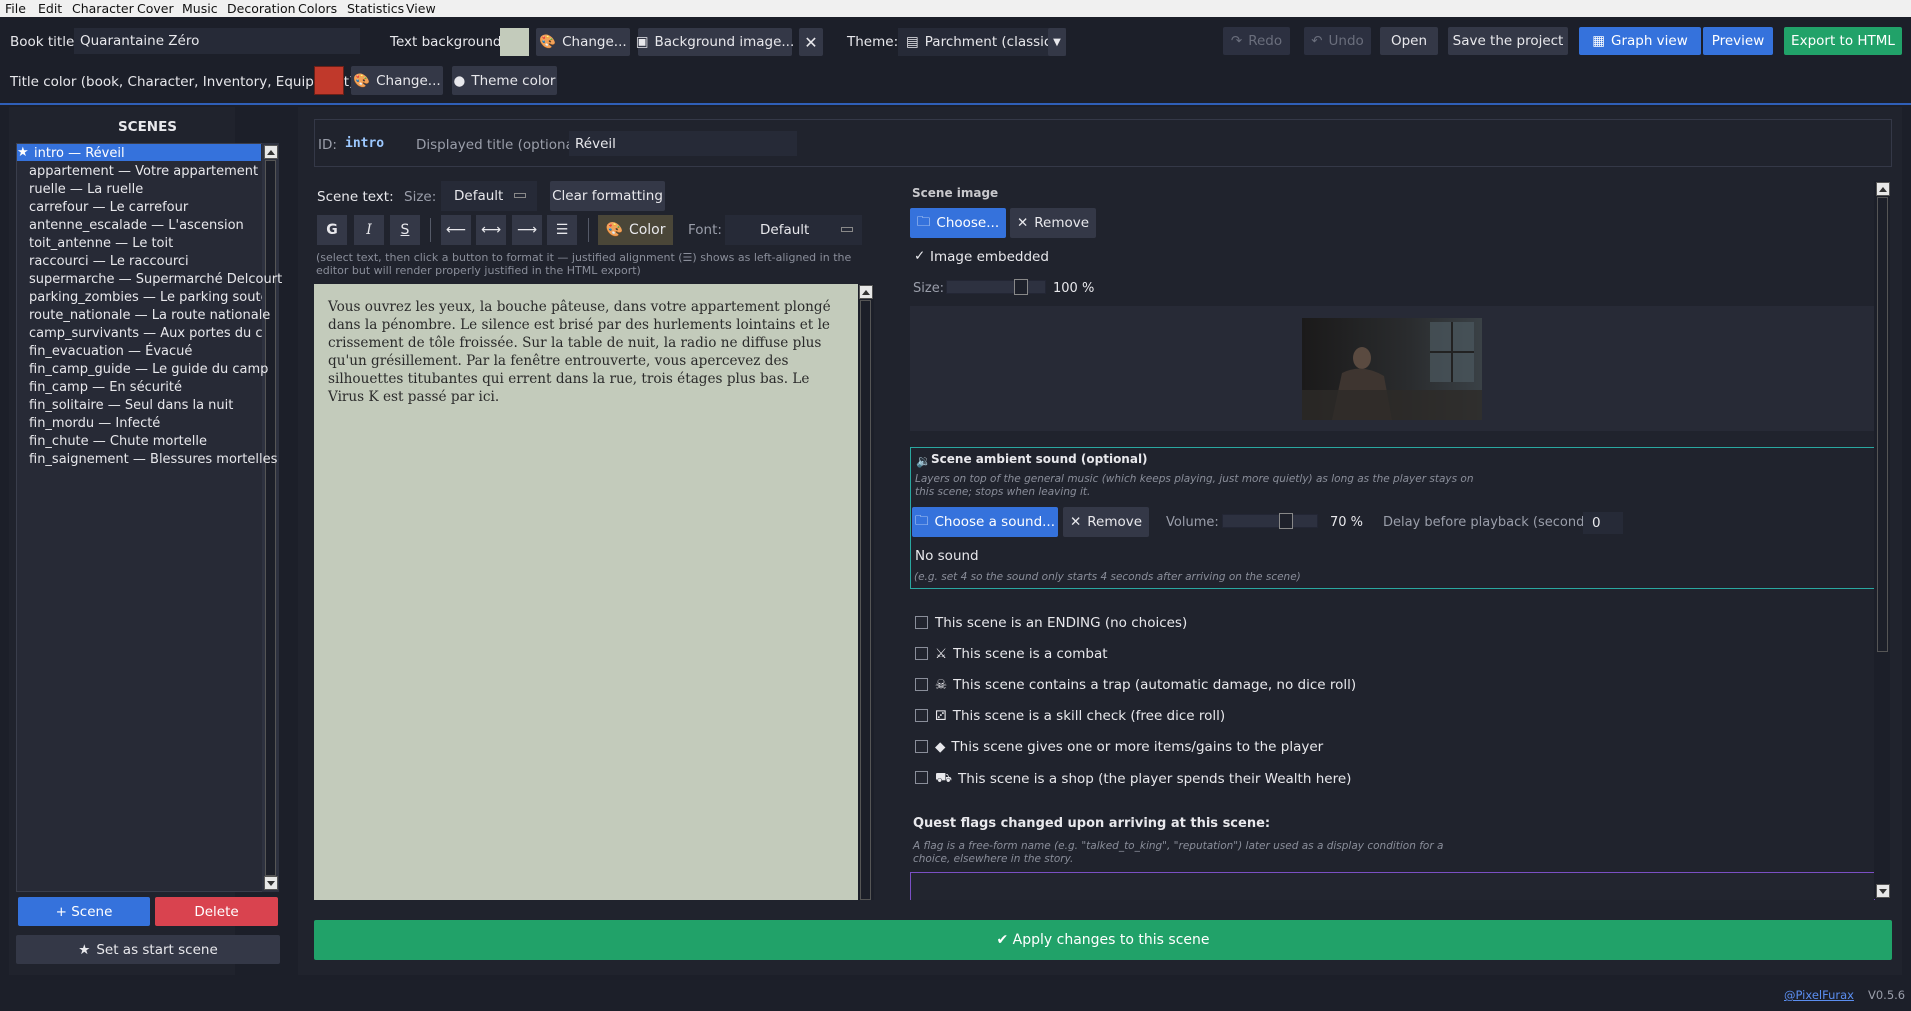 The image size is (1911, 1011). I want to click on volume-slider, so click(1270, 521).